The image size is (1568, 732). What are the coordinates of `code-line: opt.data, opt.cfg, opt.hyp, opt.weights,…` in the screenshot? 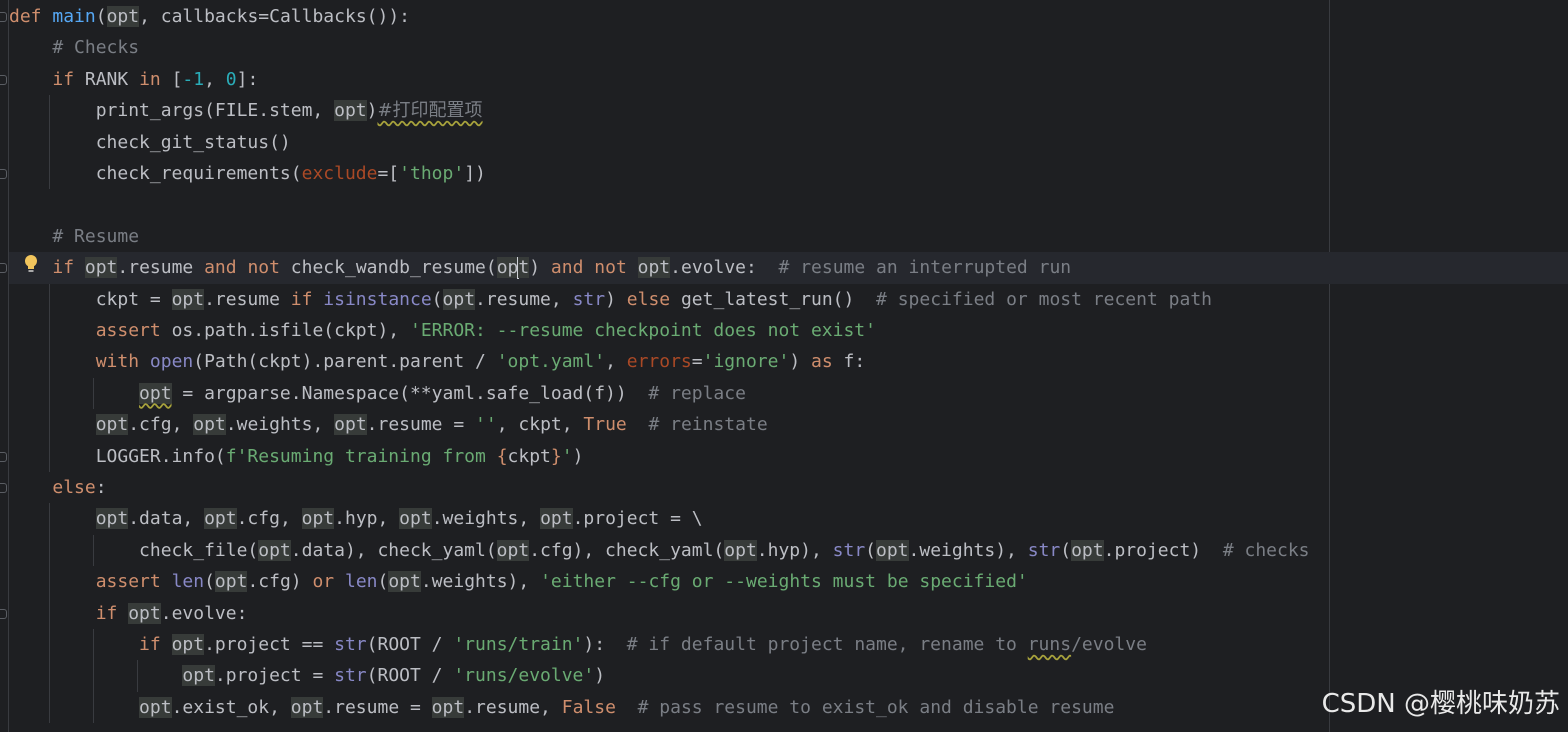 It's located at (788, 518).